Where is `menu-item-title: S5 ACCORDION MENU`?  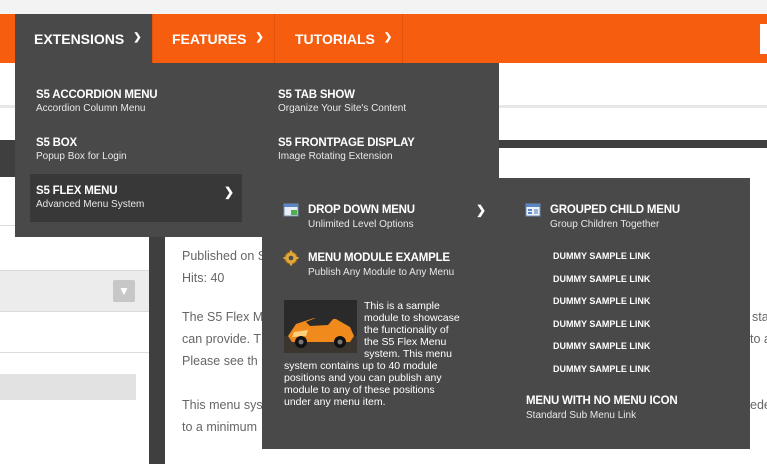 menu-item-title: S5 ACCORDION MENU is located at coordinates (97, 95).